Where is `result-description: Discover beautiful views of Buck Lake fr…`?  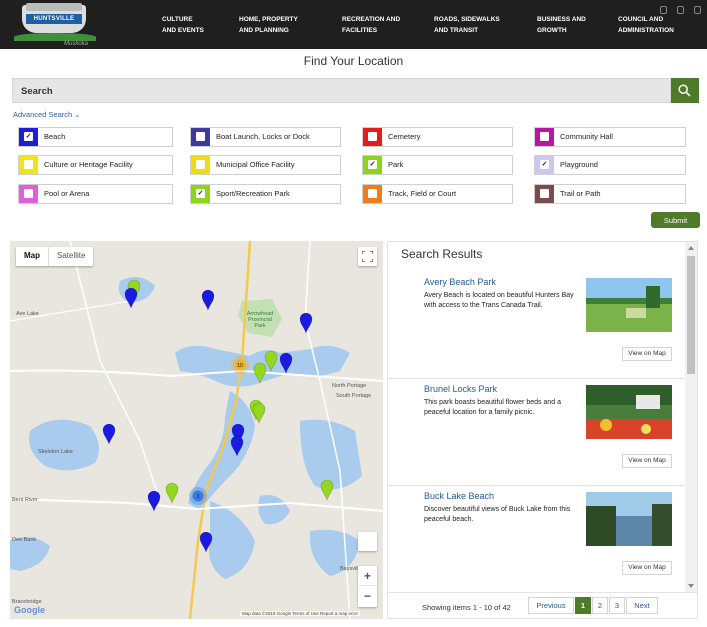
result-description: Discover beautiful views of Buck Lake fr… is located at coordinates (497, 514).